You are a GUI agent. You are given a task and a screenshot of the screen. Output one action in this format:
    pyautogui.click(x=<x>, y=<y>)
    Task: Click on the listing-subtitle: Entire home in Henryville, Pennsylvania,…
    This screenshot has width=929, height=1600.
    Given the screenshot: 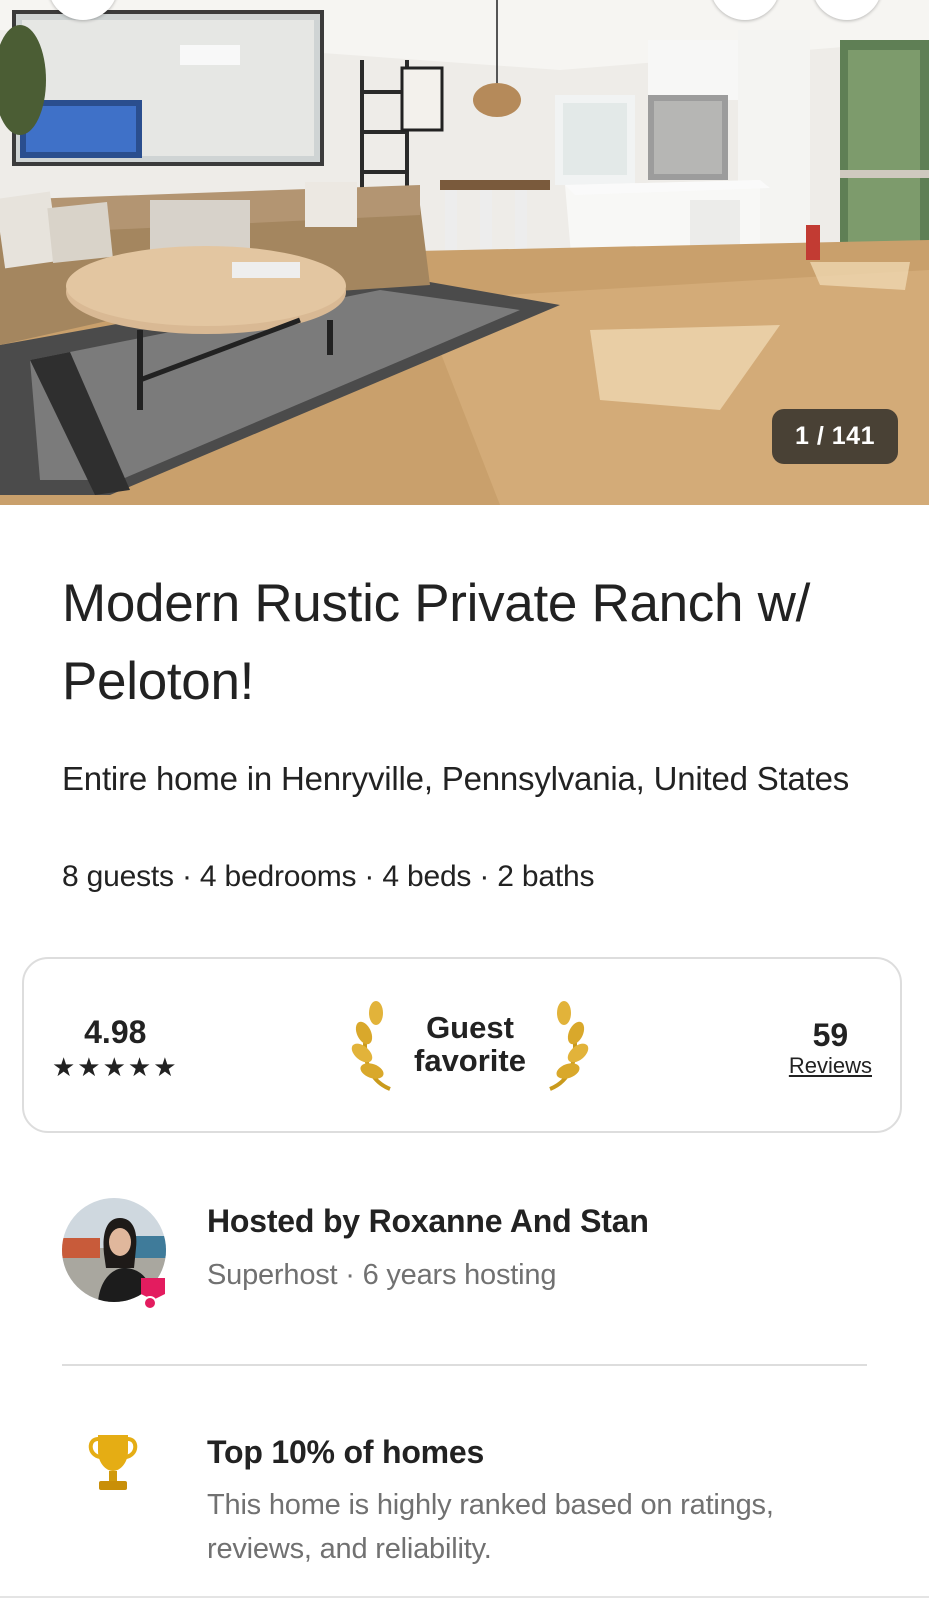 What is the action you would take?
    pyautogui.click(x=456, y=778)
    